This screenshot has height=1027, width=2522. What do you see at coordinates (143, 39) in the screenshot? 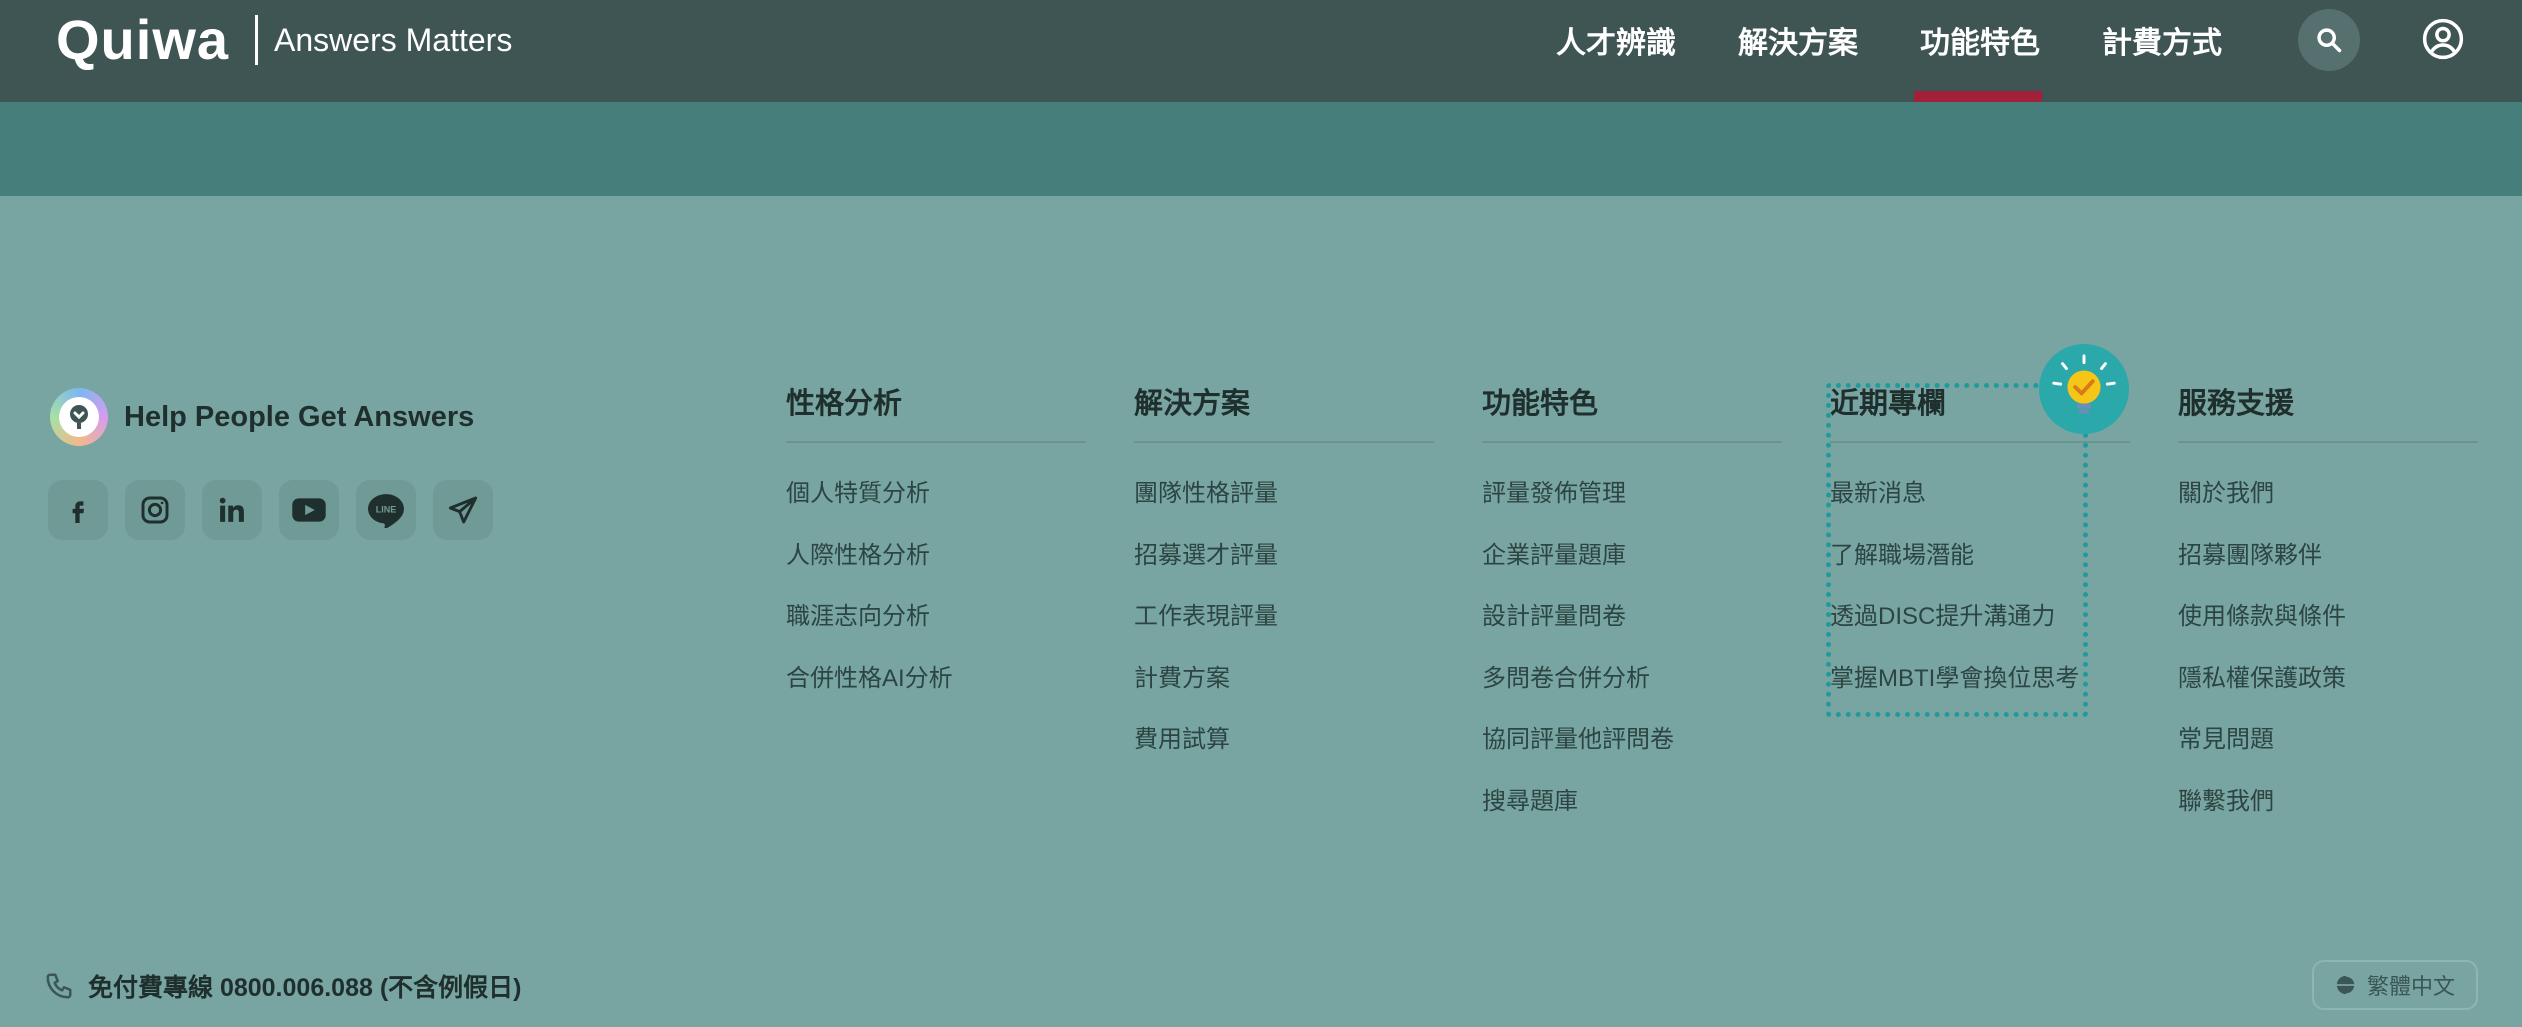
I see `logo-wordmark: Quiwa` at bounding box center [143, 39].